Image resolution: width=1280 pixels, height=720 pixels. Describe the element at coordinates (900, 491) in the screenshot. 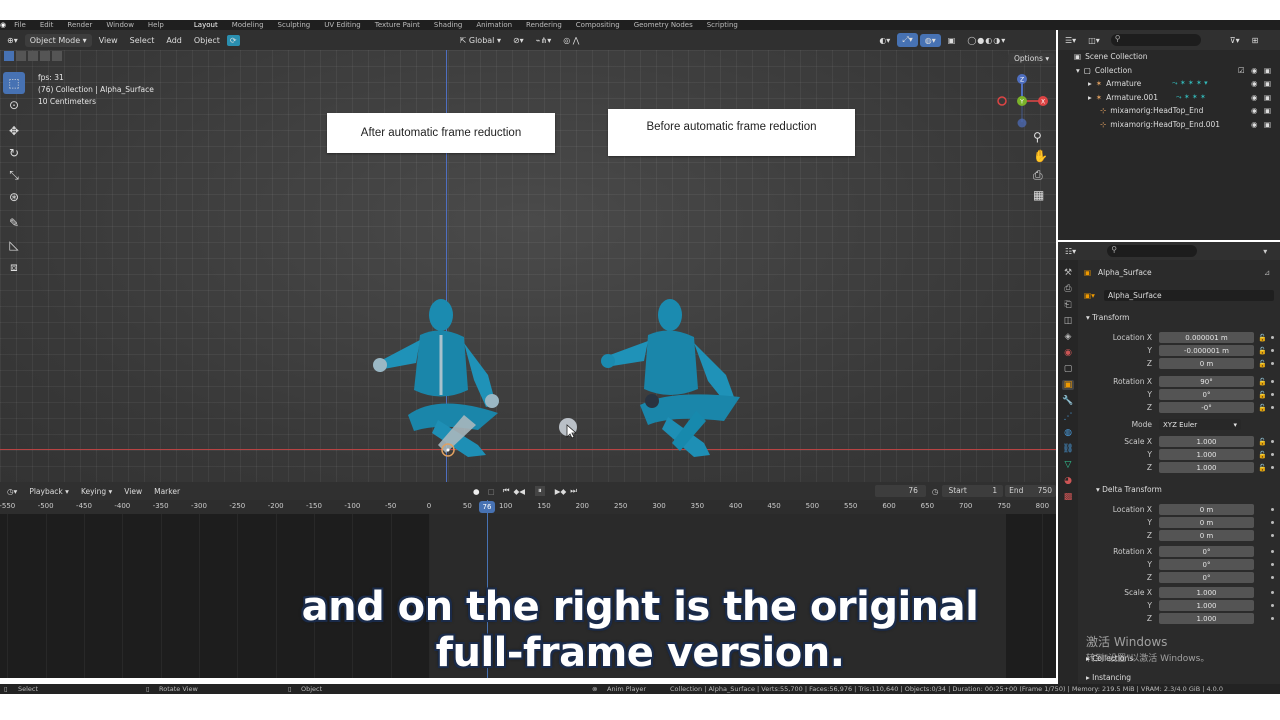

I see `current-frame-field: 76` at that location.